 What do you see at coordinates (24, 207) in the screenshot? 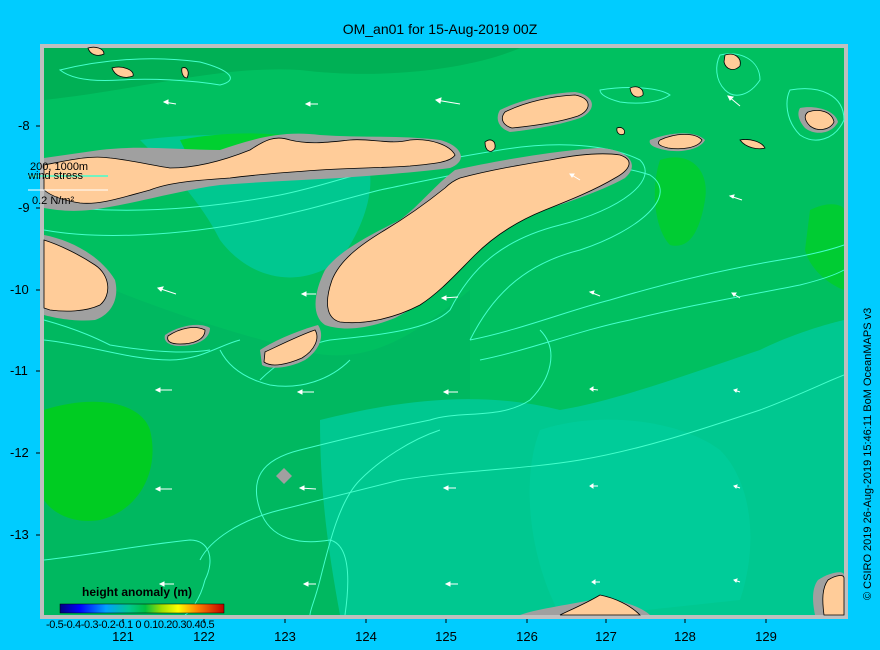
I see `y-tick-label: -9` at bounding box center [24, 207].